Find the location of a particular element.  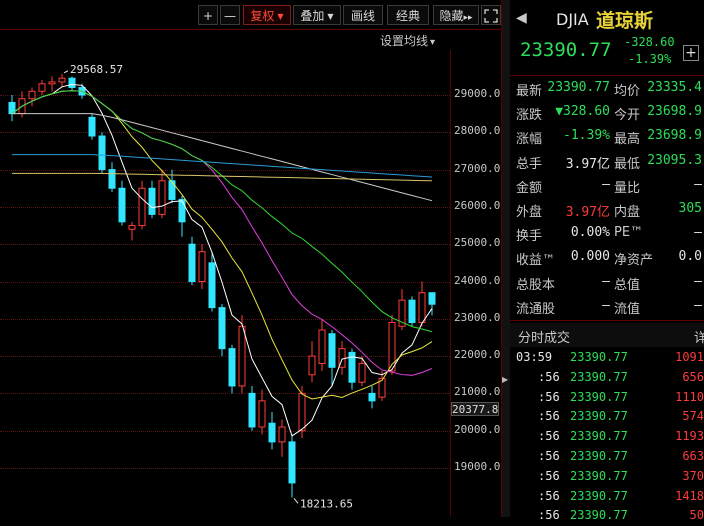

overlay-dropdown: 叠加 ▼ is located at coordinates (317, 15).